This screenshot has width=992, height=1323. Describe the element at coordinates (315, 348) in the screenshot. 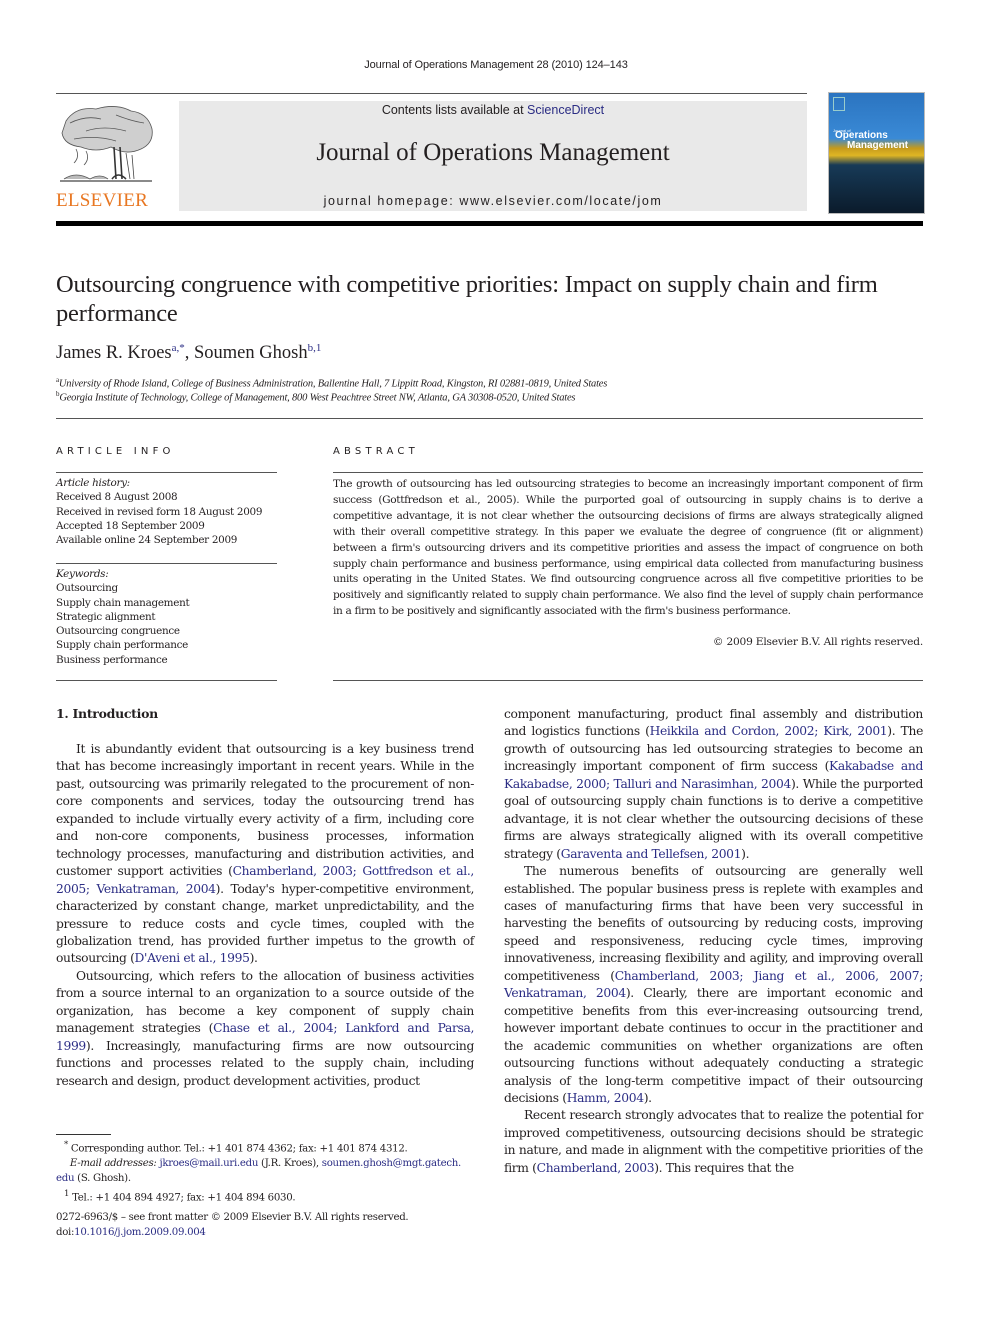

I see `author-marks: b,1` at that location.